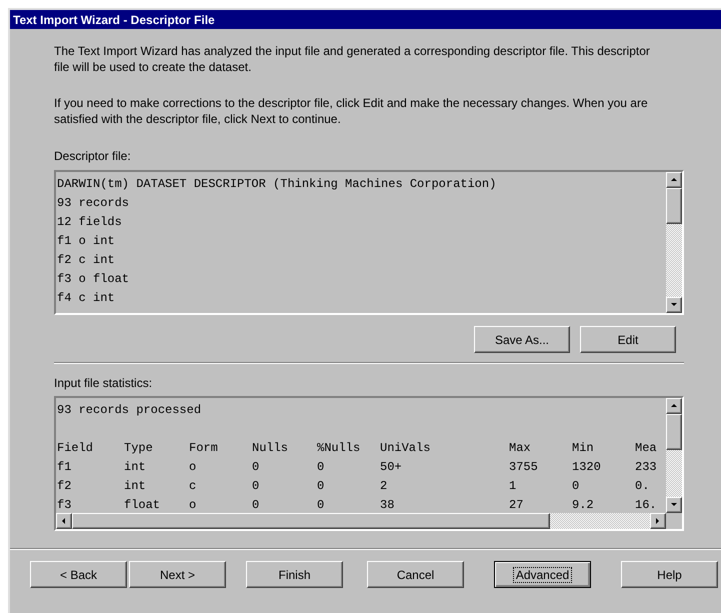  Describe the element at coordinates (93, 279) in the screenshot. I see `descriptor-line: f3 o float` at that location.